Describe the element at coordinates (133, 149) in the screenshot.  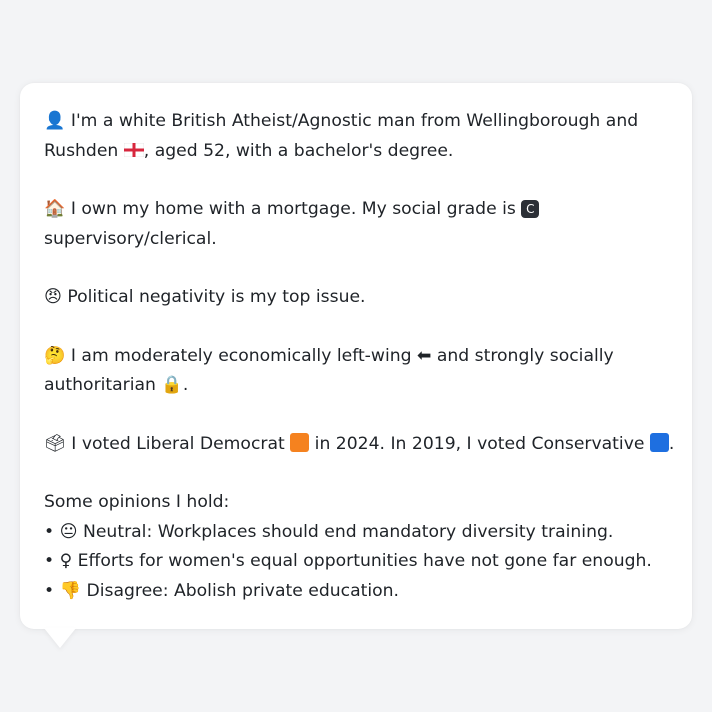
I see `england-flag-icon` at that location.